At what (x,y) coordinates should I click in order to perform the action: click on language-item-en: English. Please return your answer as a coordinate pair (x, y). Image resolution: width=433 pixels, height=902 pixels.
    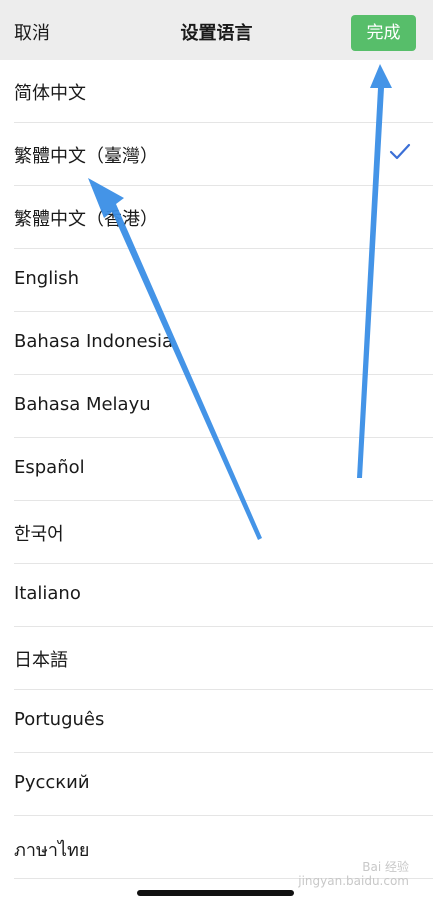
    Looking at the image, I should click on (216, 280).